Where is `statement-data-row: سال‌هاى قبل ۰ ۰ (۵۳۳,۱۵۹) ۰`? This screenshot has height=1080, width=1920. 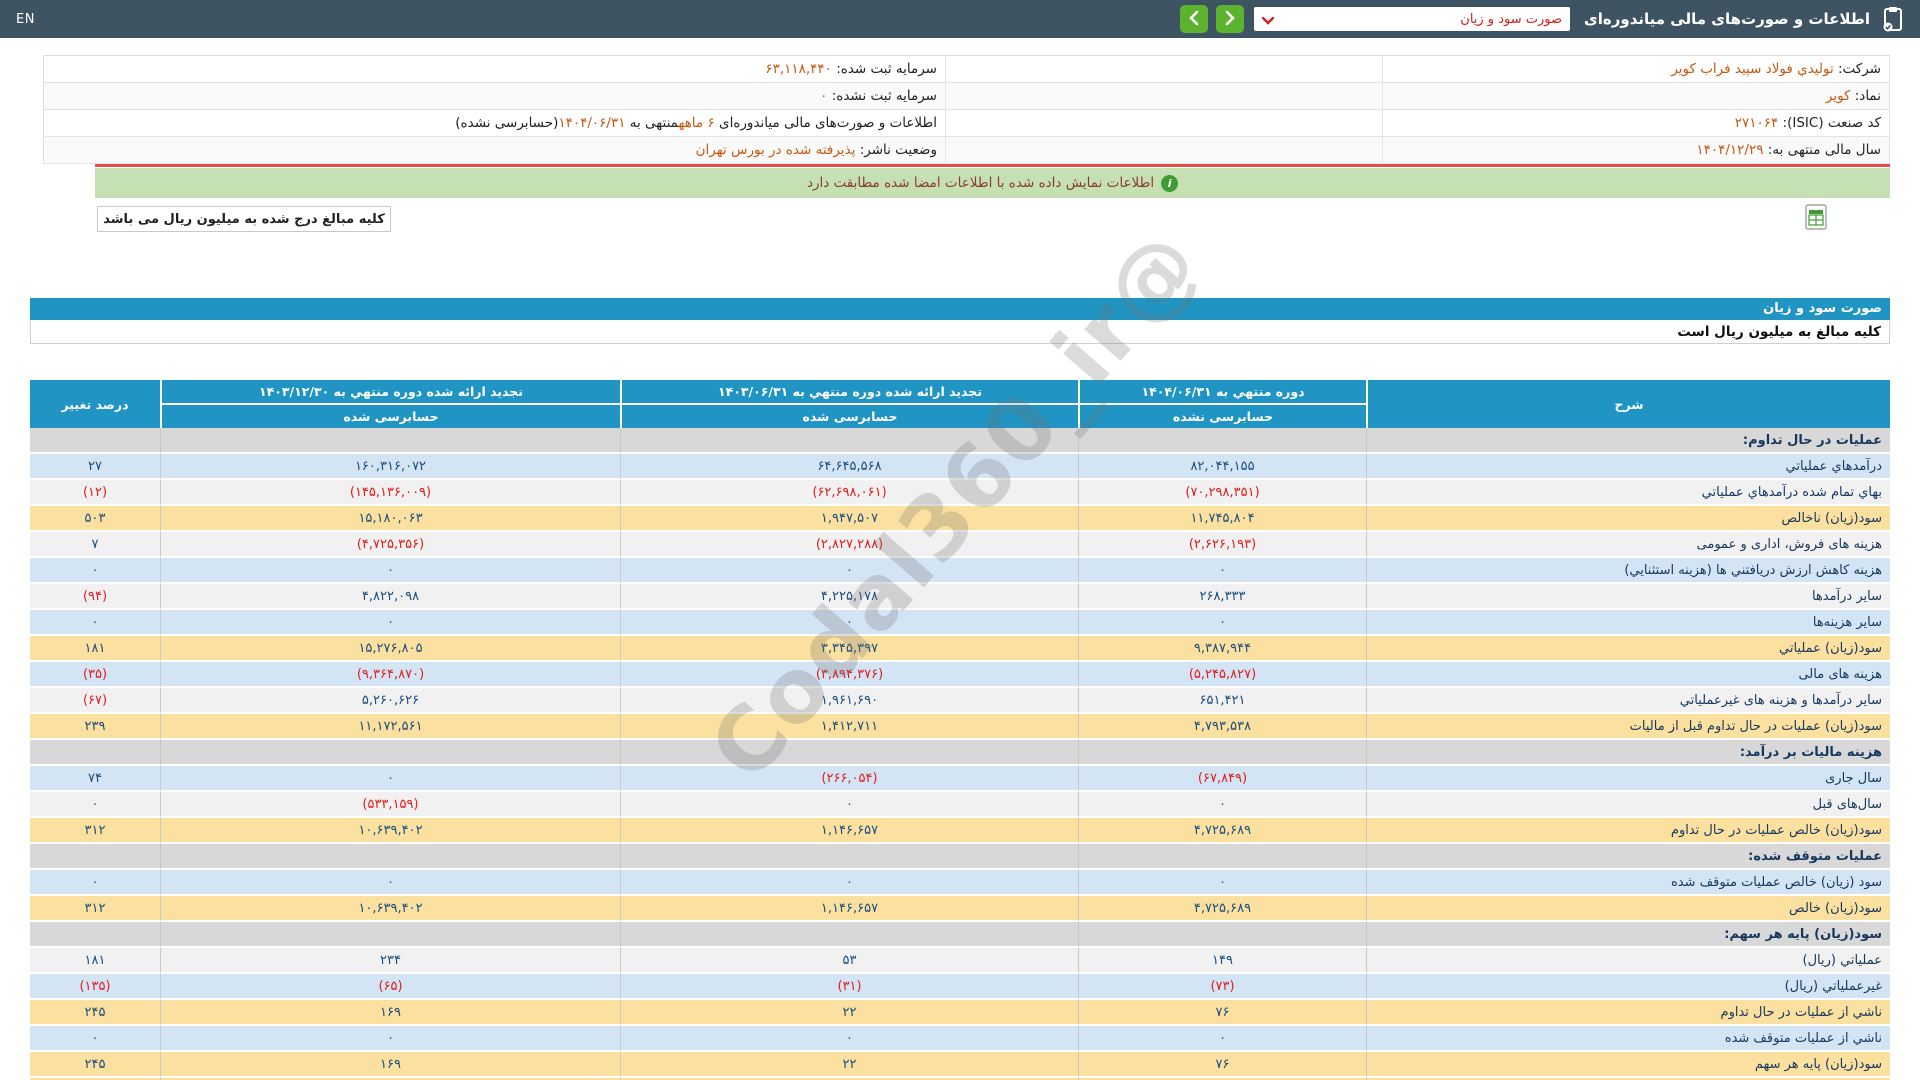
statement-data-row: سال‌هاى قبل ۰ ۰ (۵۳۳,۱۵۹) ۰ is located at coordinates (960, 805).